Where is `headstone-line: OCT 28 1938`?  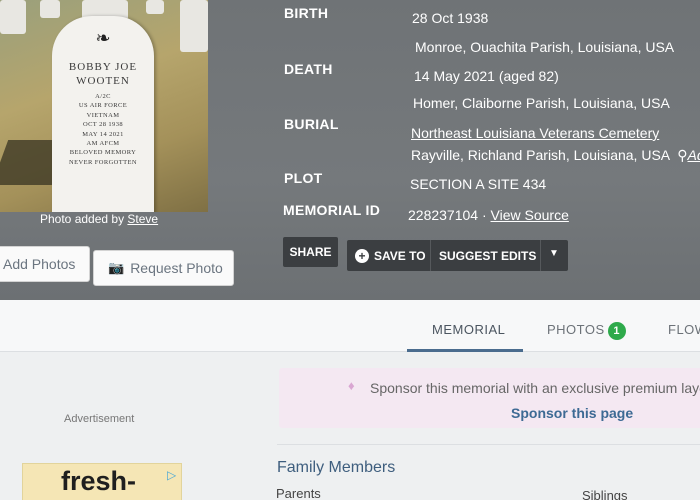 headstone-line: OCT 28 1938 is located at coordinates (103, 125).